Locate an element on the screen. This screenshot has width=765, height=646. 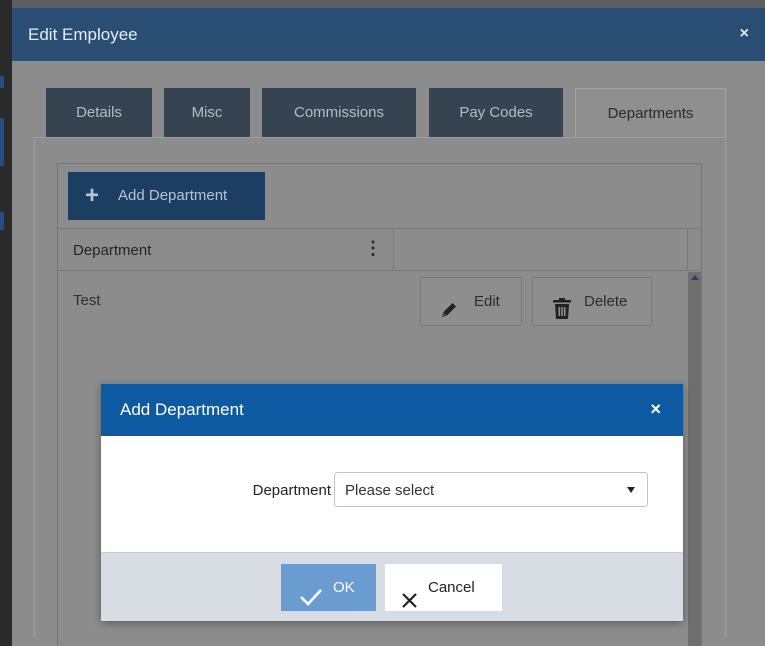
tab-pay-codes: Pay Codes is located at coordinates (496, 113).